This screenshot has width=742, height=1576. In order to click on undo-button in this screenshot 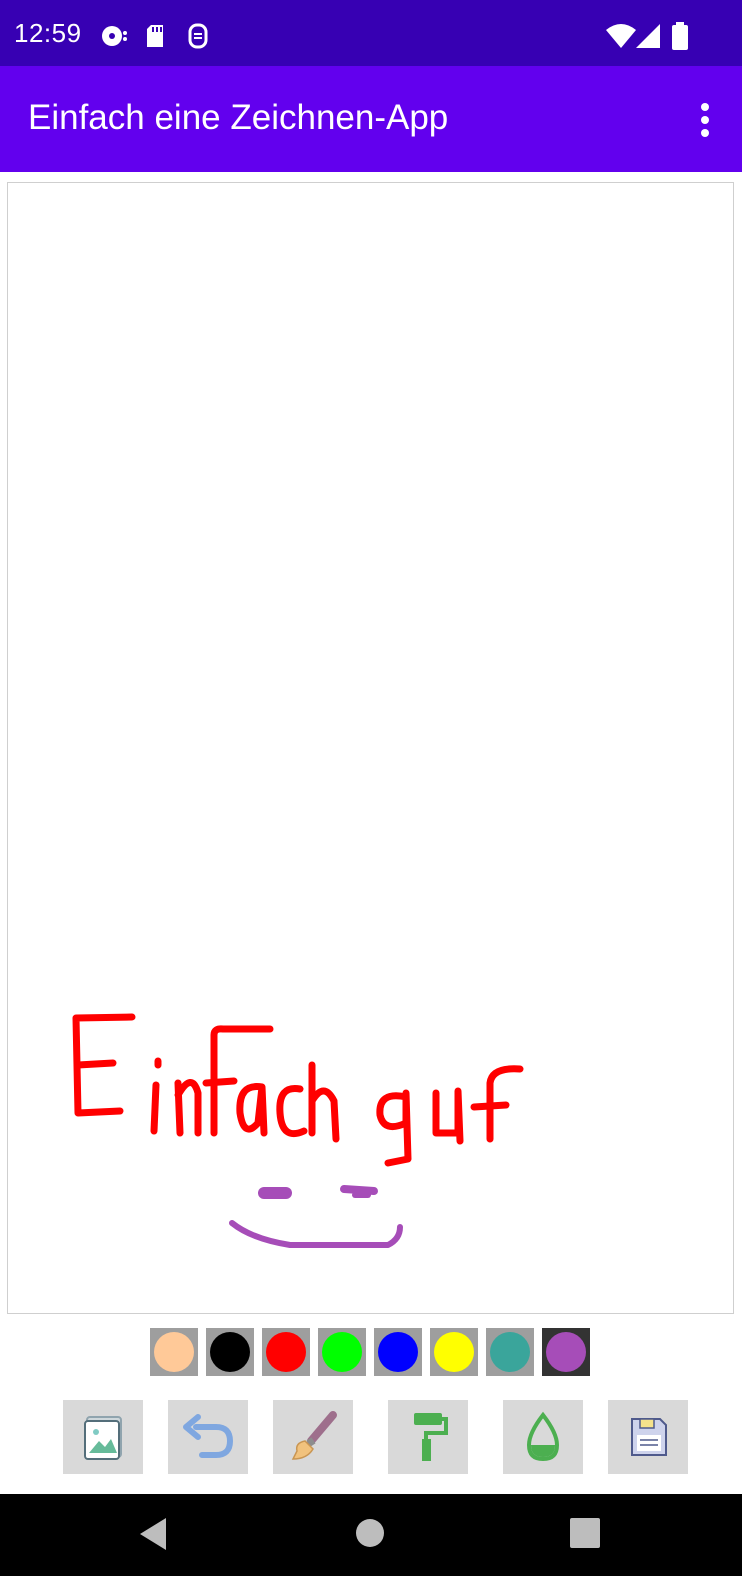, I will do `click(208, 1437)`.